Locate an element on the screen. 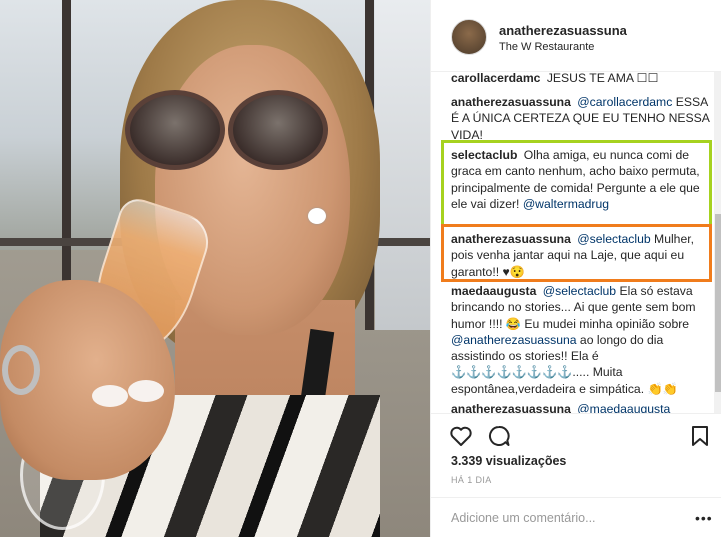 This screenshot has width=721, height=537. view-count: 3.339 visualizações is located at coordinates (508, 461).